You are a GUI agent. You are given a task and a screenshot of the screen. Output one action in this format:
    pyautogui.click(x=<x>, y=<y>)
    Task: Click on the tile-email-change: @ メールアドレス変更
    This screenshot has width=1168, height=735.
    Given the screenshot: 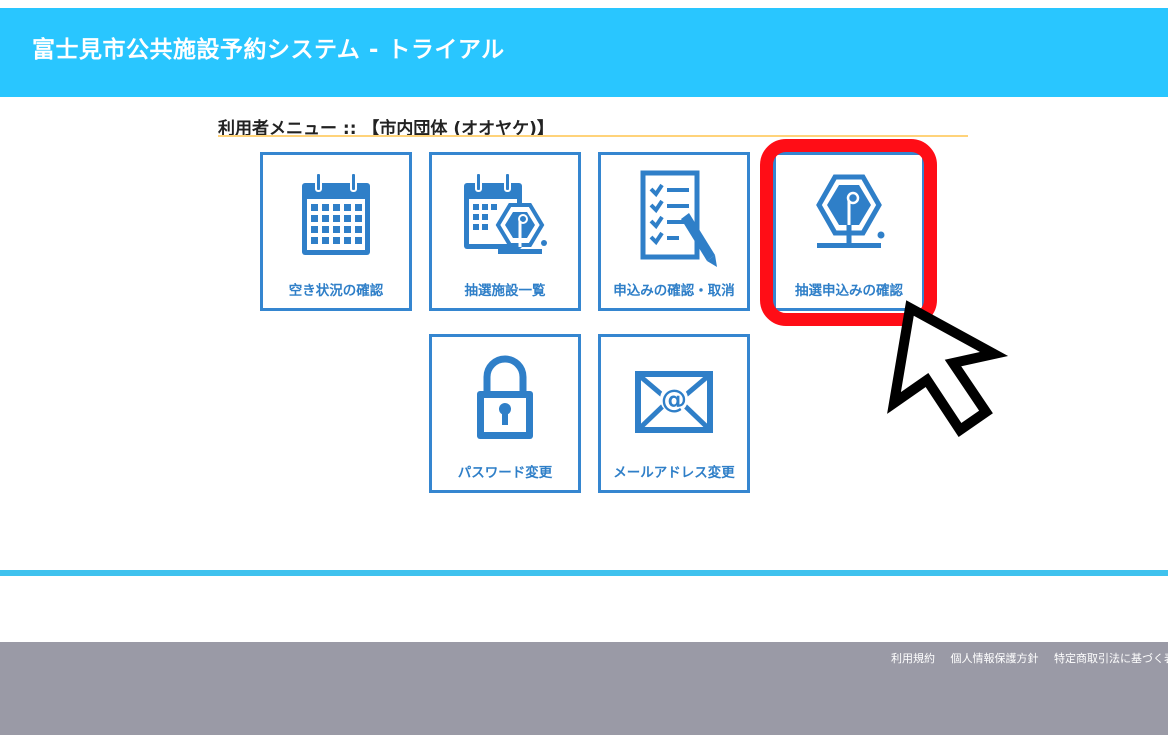 What is the action you would take?
    pyautogui.click(x=674, y=413)
    